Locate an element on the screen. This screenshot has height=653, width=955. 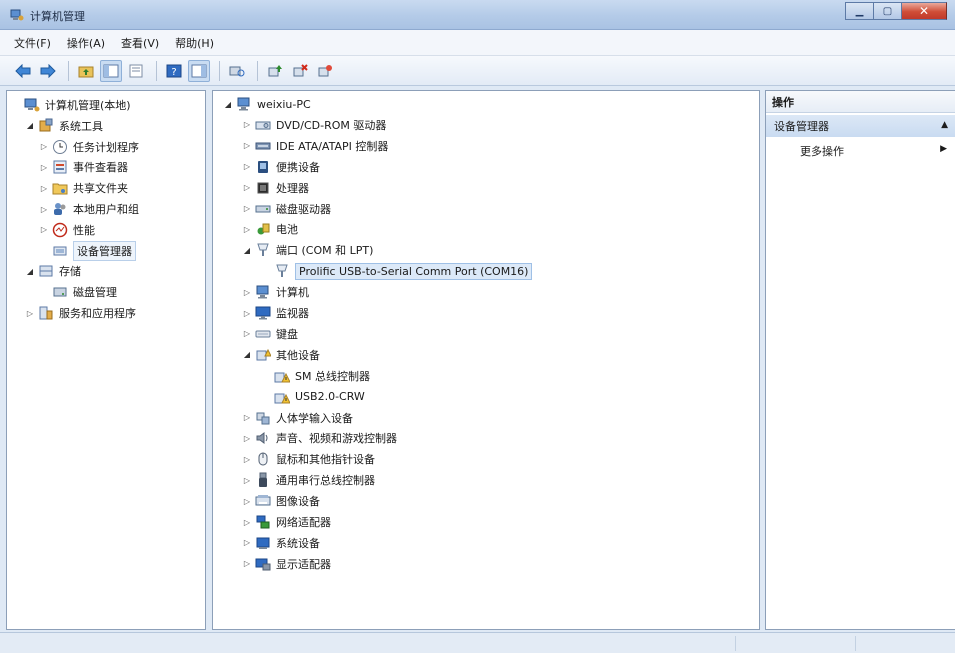
warning-device-icon is located at coordinates (282, 376).